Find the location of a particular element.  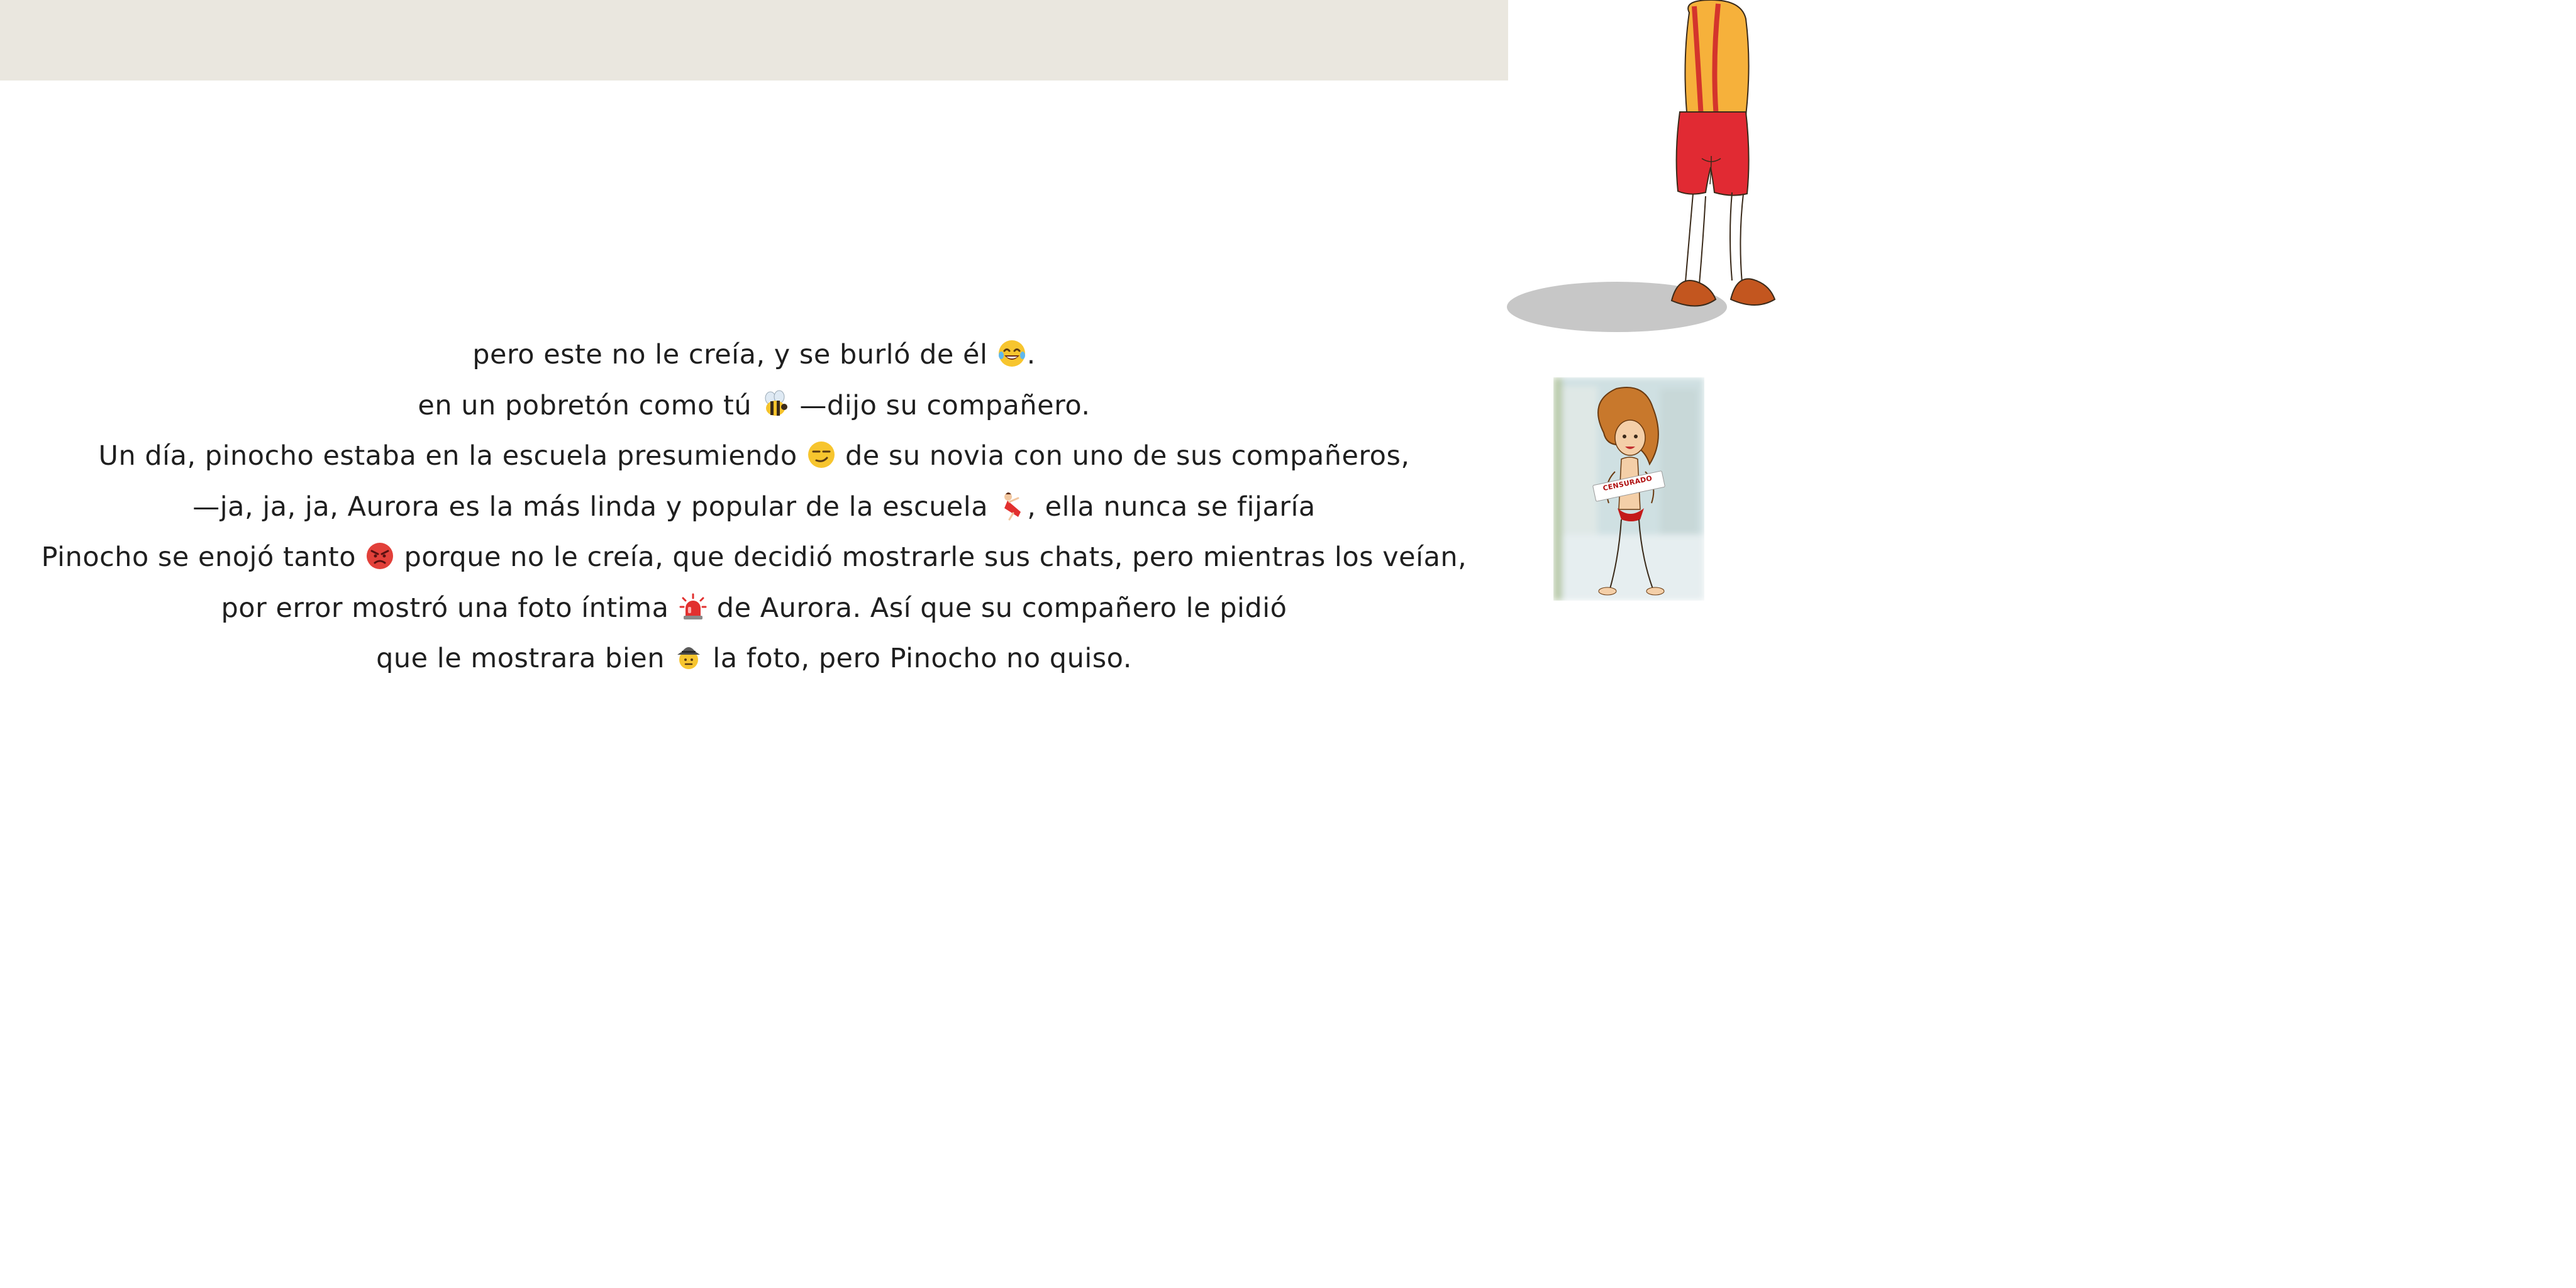

leg-left is located at coordinates (1695, 239).